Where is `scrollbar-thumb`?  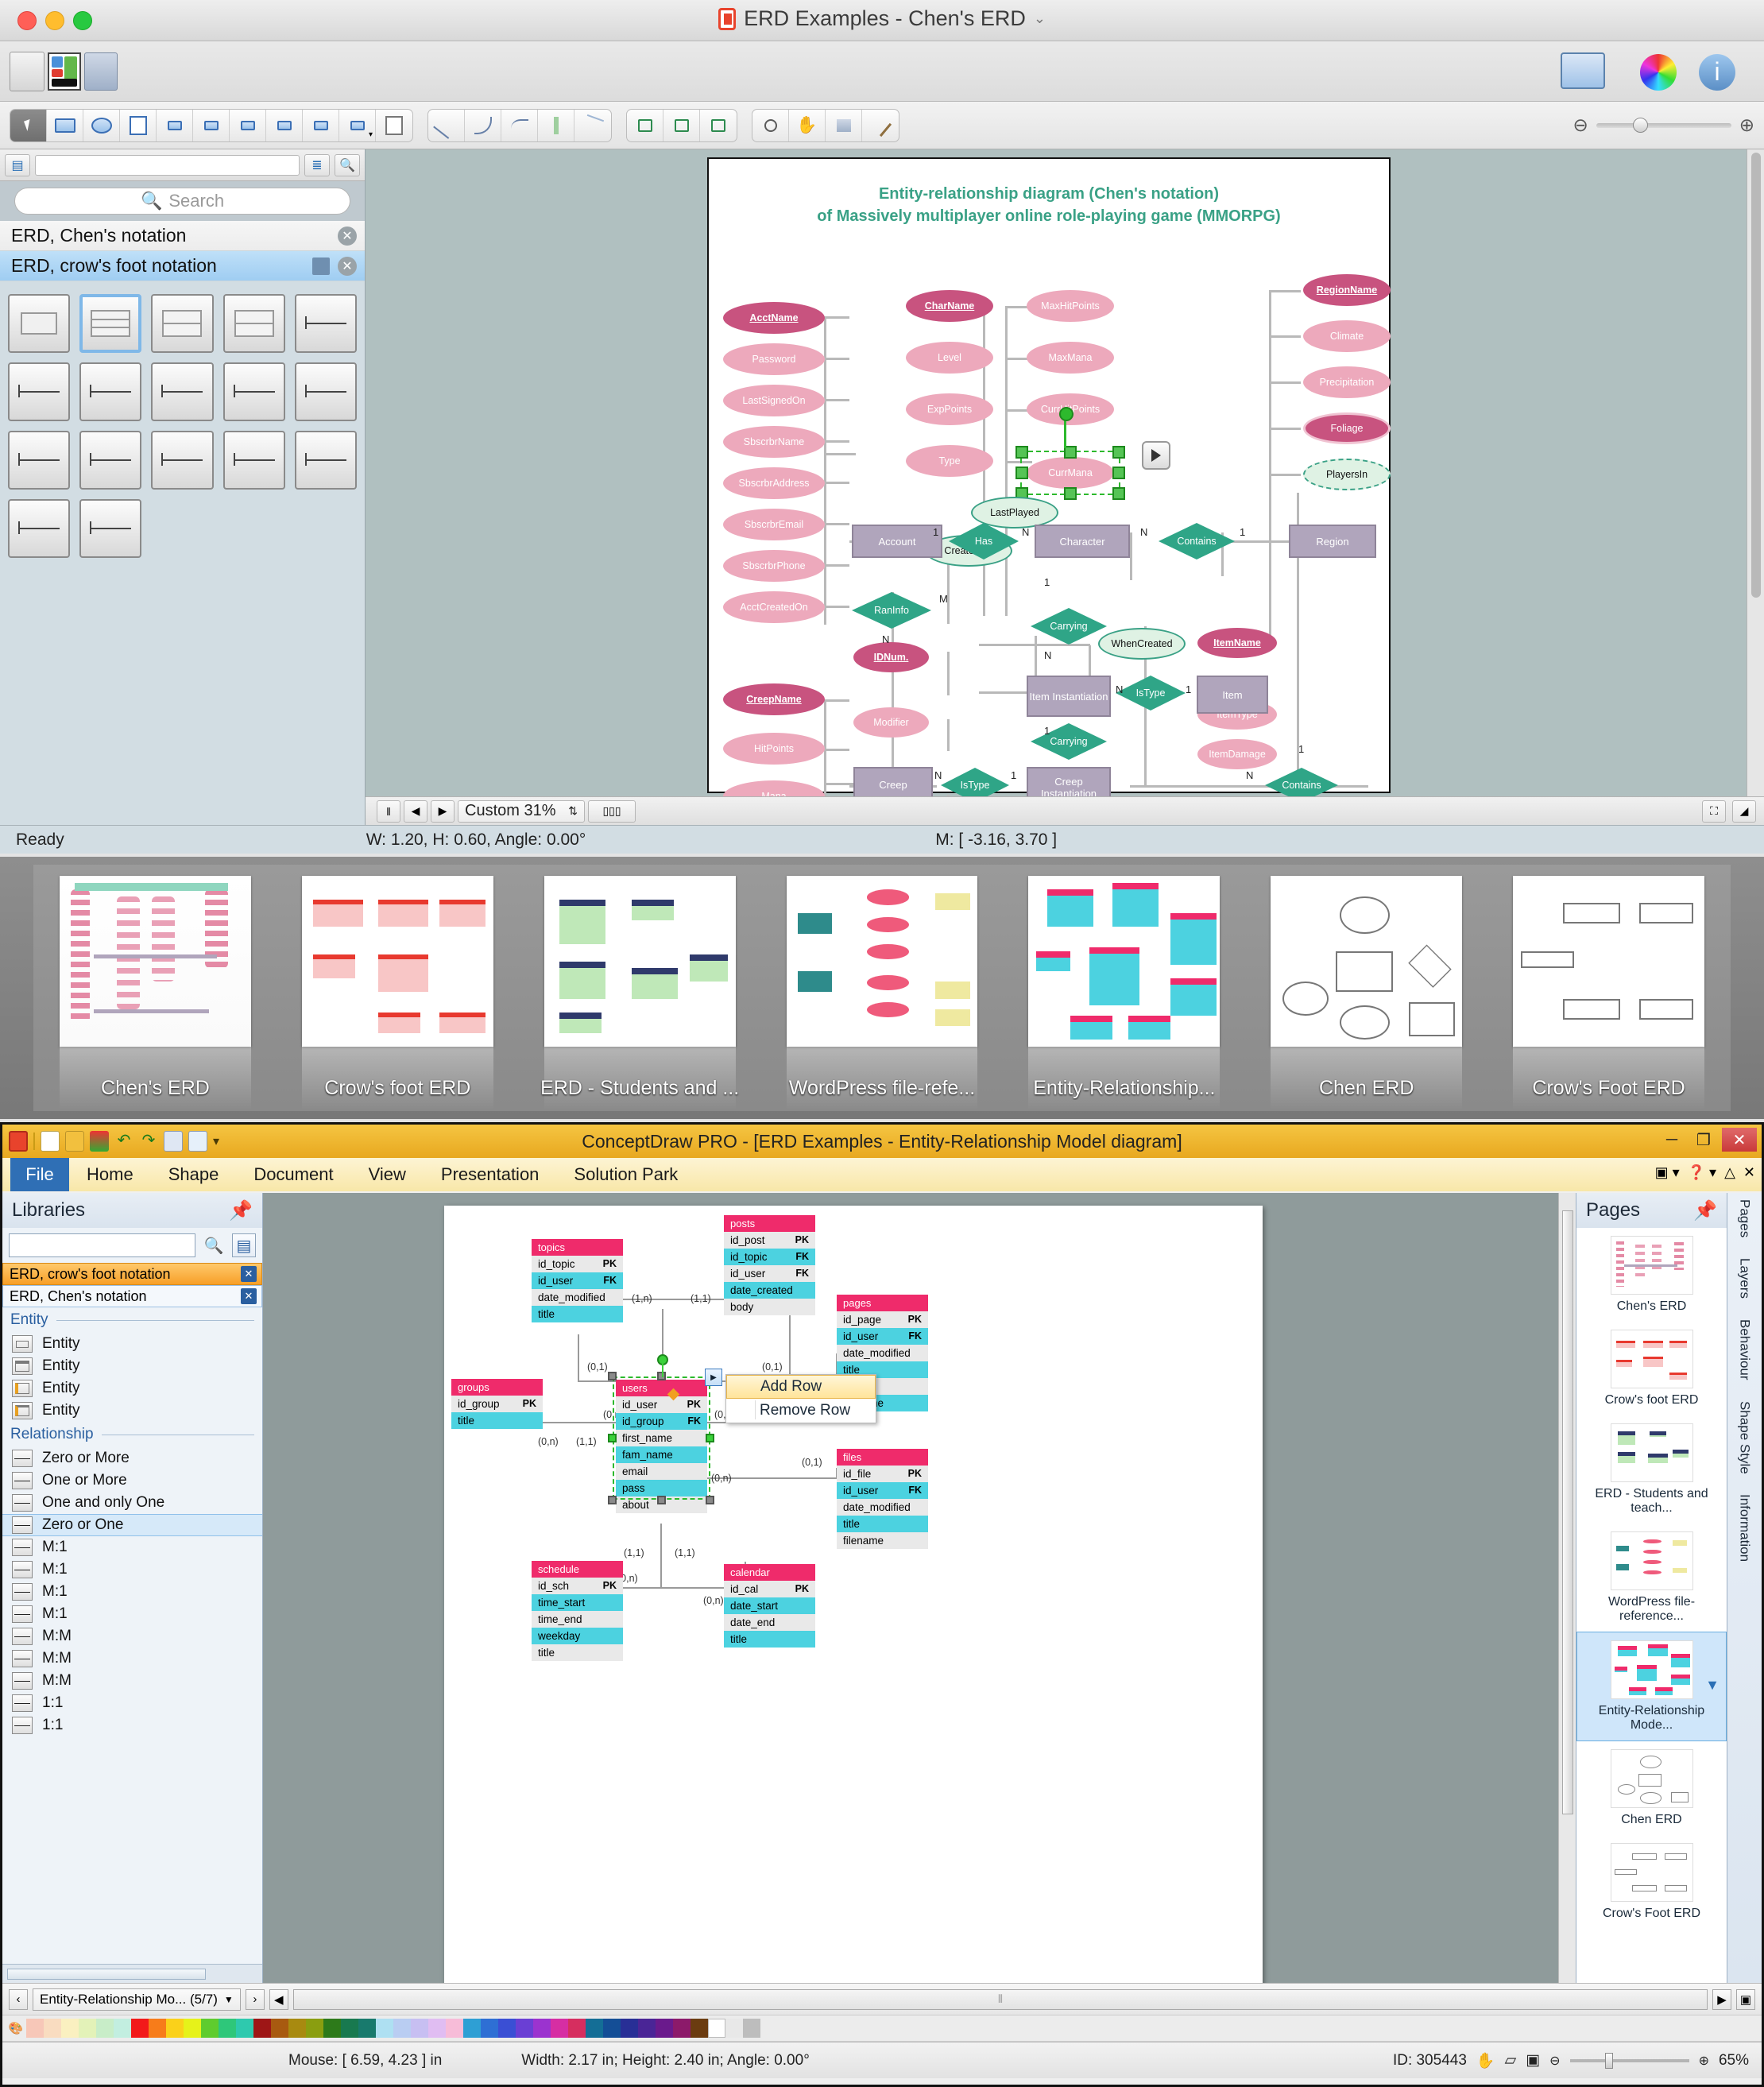 scrollbar-thumb is located at coordinates (1756, 375).